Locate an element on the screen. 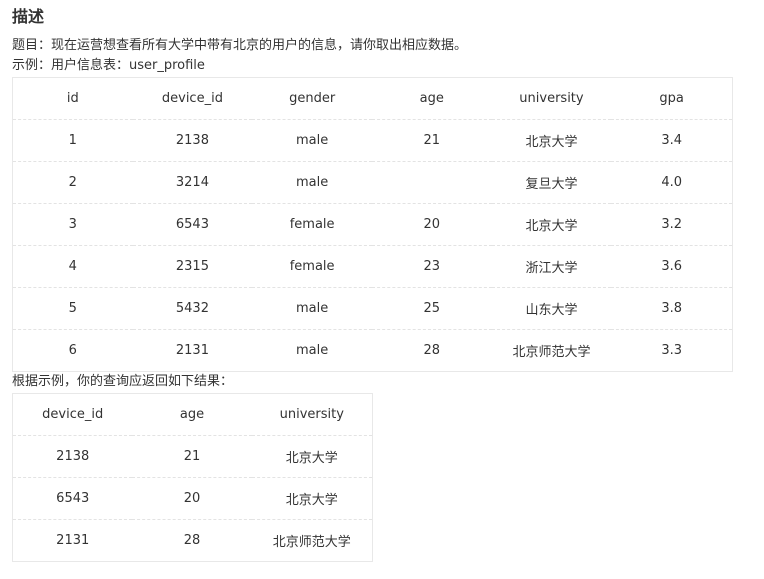 The height and width of the screenshot is (579, 764). cell-id: 2 is located at coordinates (72, 182).